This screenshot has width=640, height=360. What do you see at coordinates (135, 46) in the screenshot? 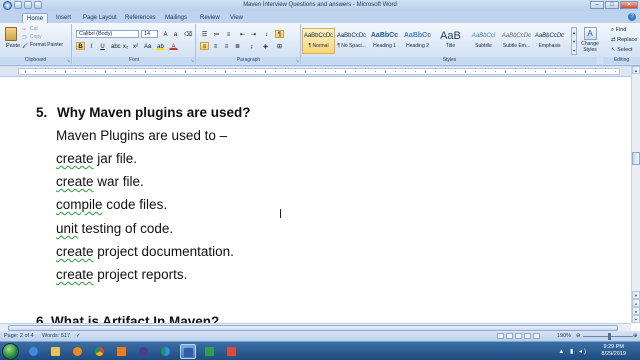
I see `superscript-icon: x²` at bounding box center [135, 46].